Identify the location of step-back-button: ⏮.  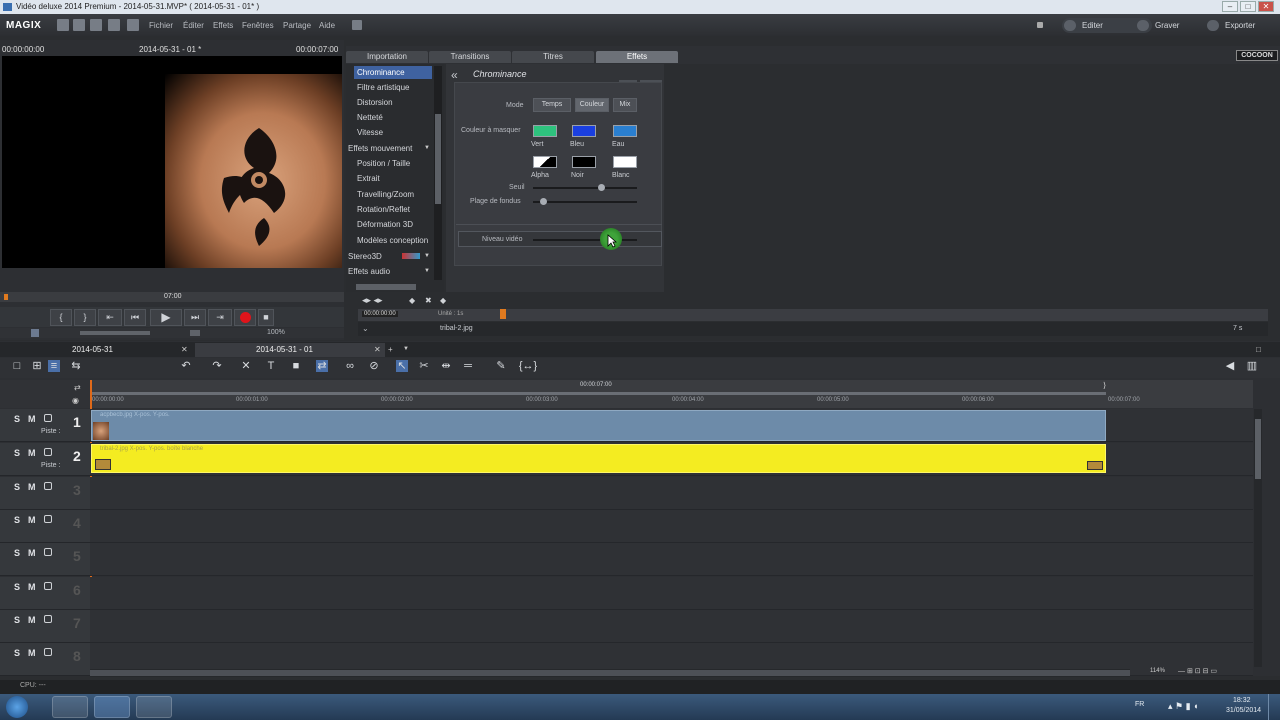
(135, 317).